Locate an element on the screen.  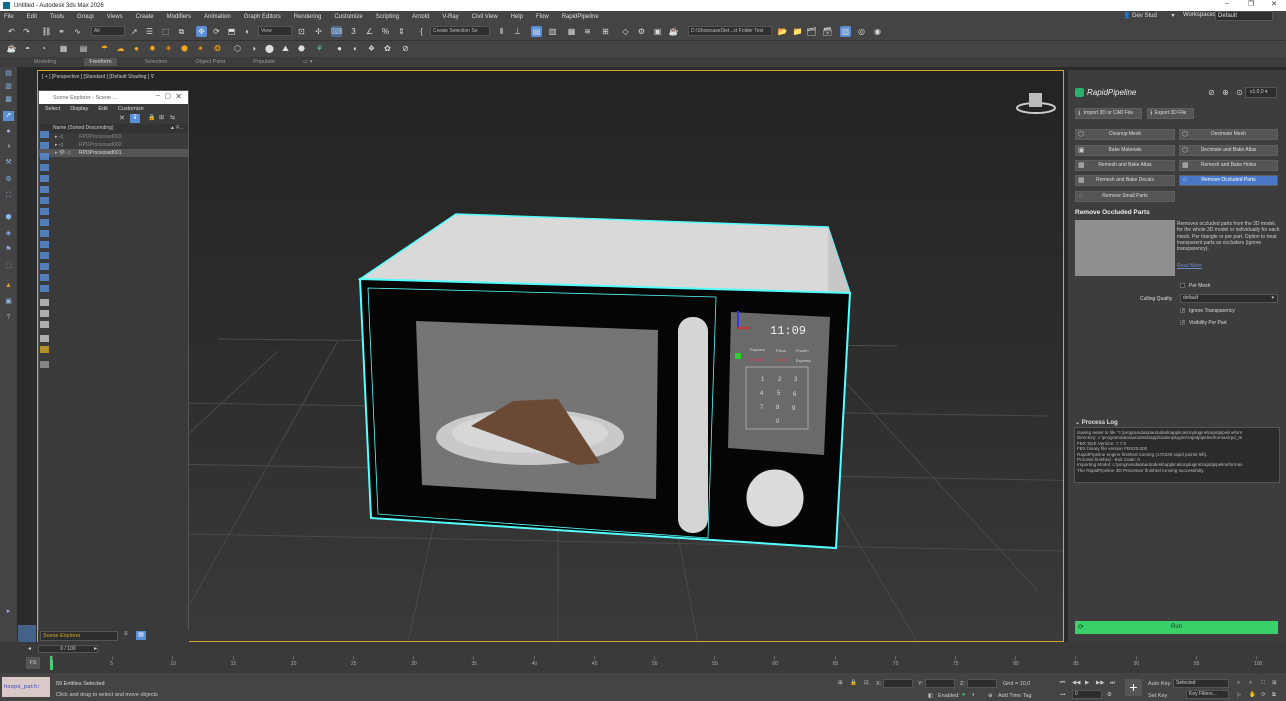
project-folder-icon: 🗃 is located at coordinates (827, 31).